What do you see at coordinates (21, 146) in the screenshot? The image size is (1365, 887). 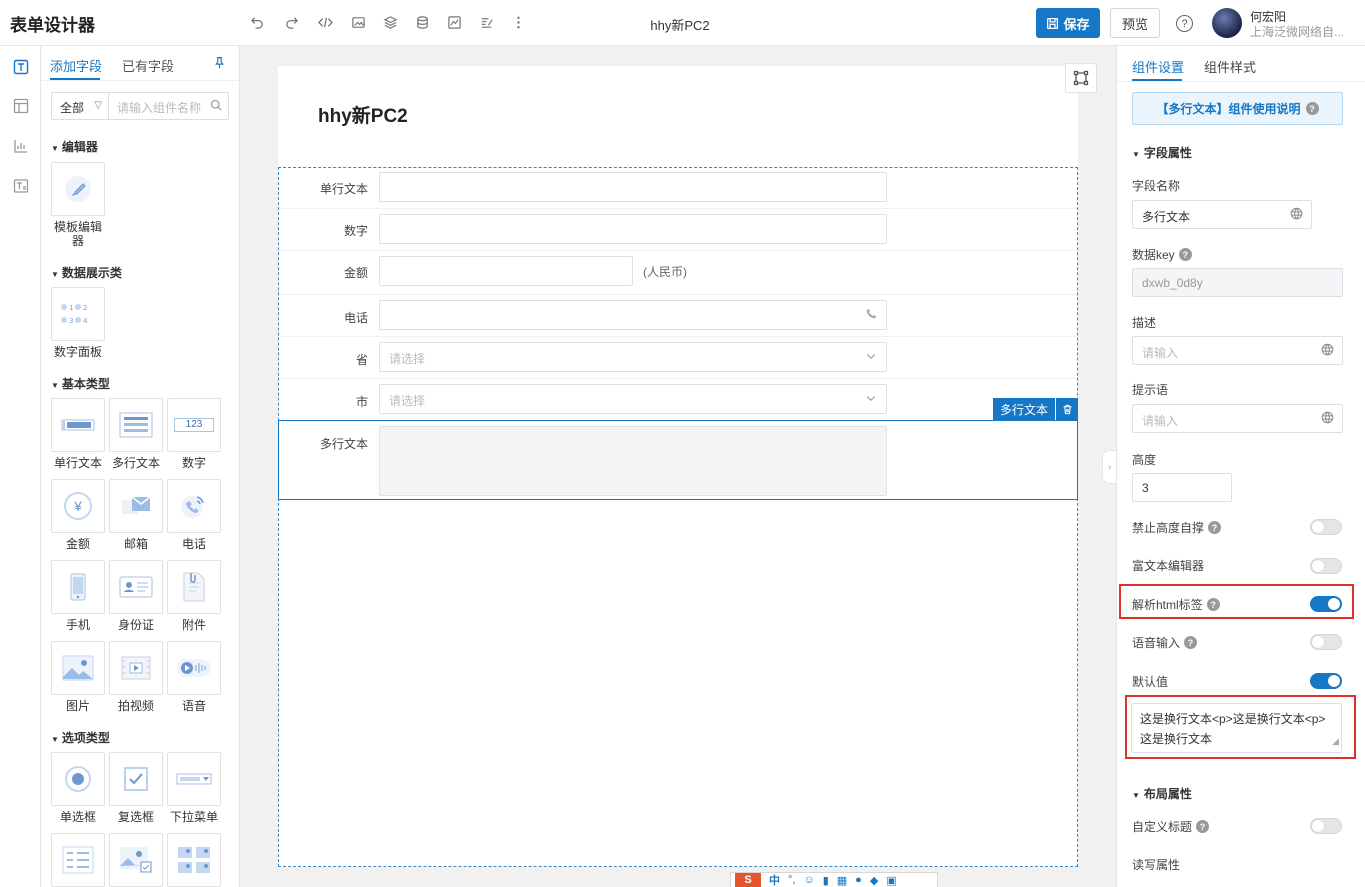 I see `statistics-icon` at bounding box center [21, 146].